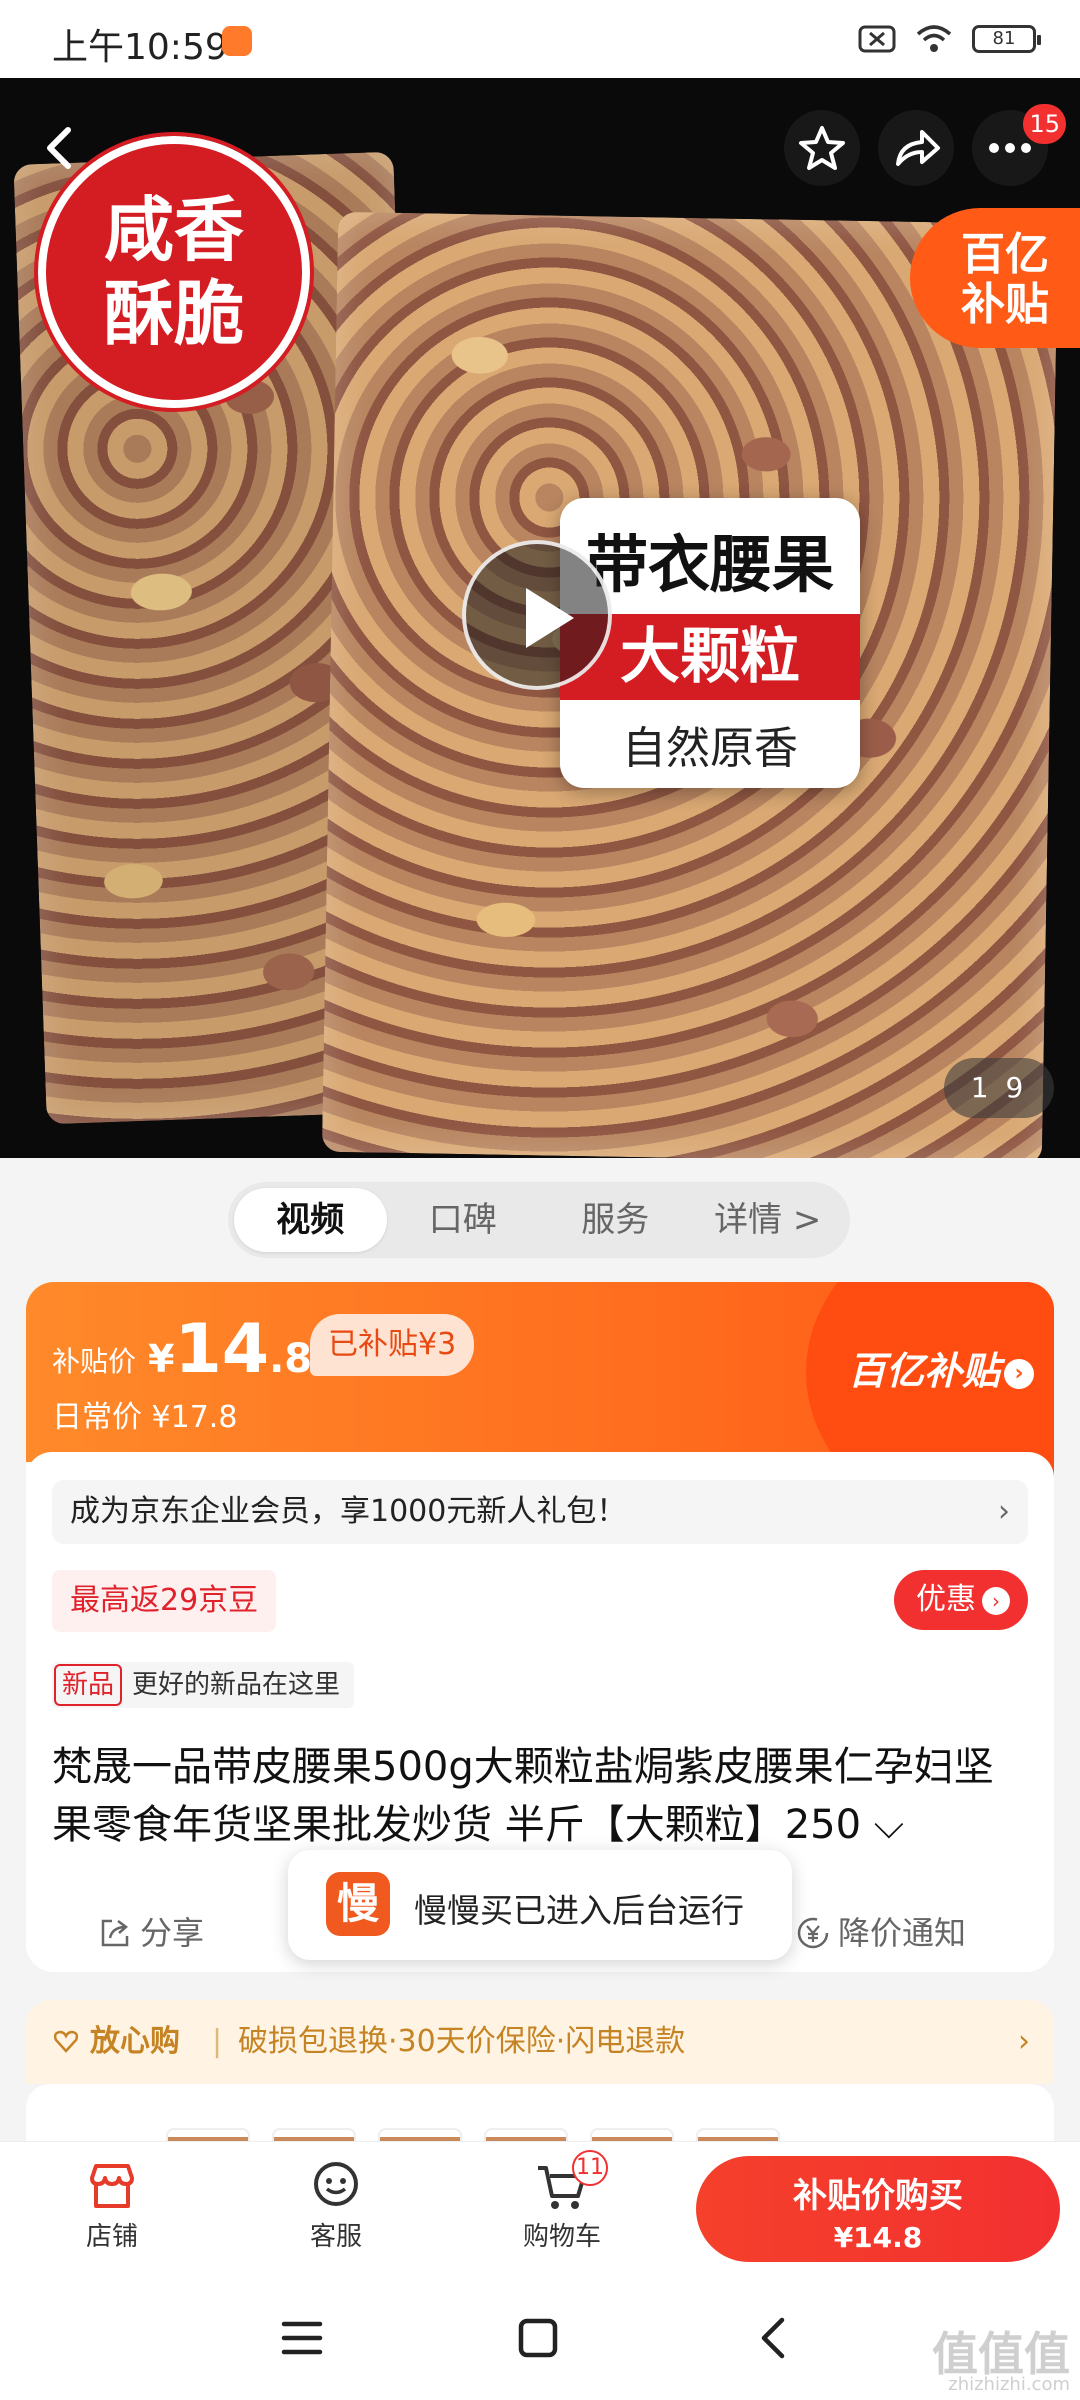 The height and width of the screenshot is (2400, 1080). What do you see at coordinates (1005, 254) in the screenshot?
I see `subsidy-tag-line-1: 百亿` at bounding box center [1005, 254].